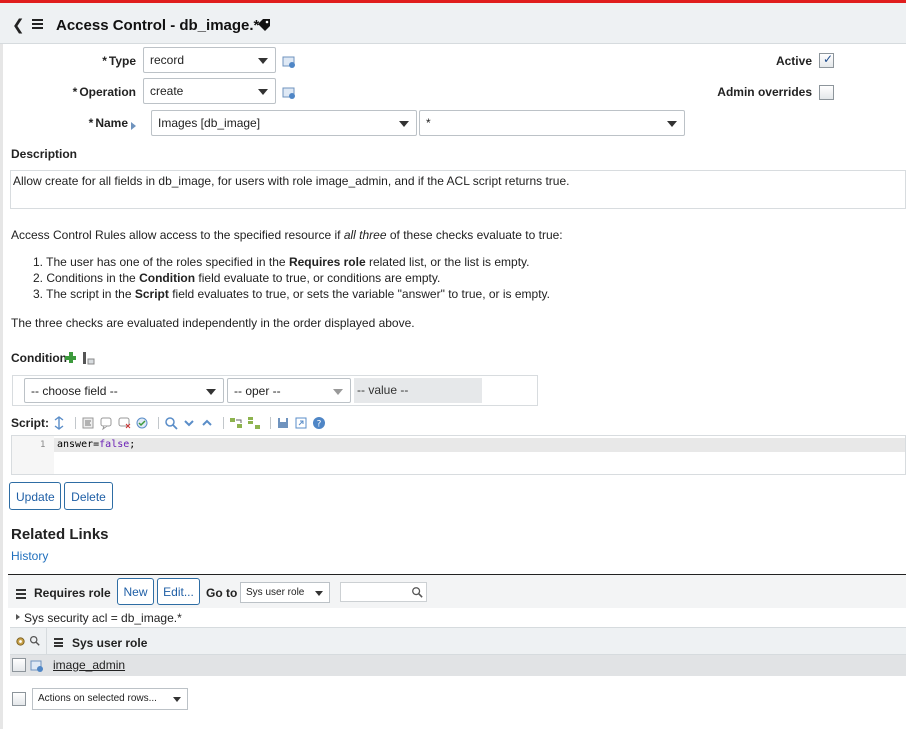 This screenshot has height=729, width=906. What do you see at coordinates (35, 496) in the screenshot?
I see `update-button: Update` at bounding box center [35, 496].